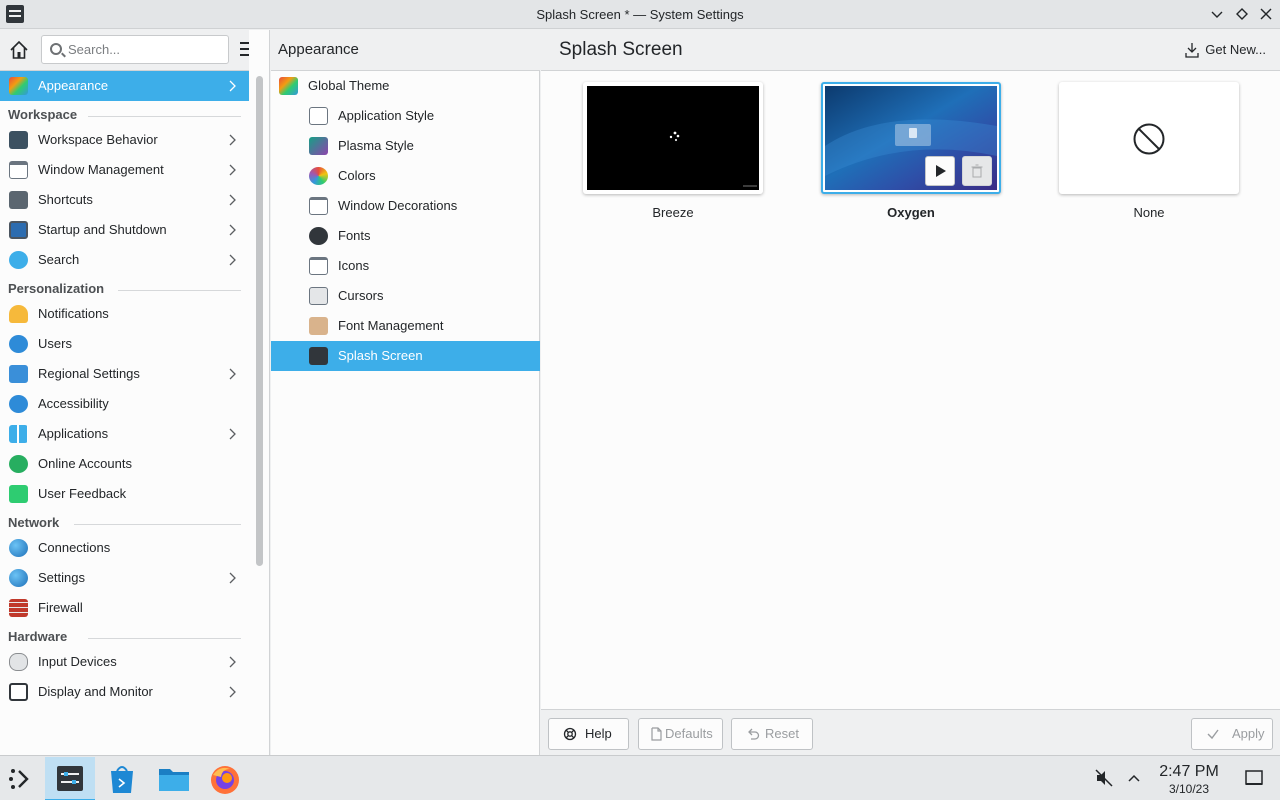 The width and height of the screenshot is (1280, 800). I want to click on play-icon, so click(941, 171).